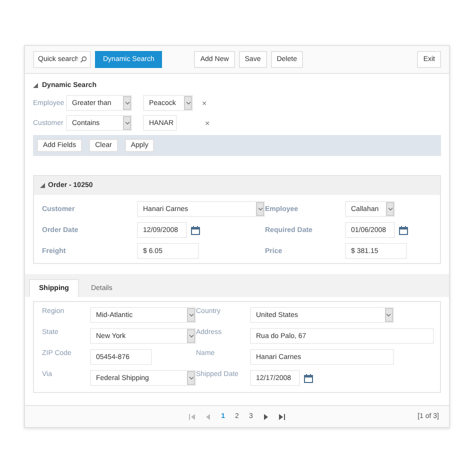 The height and width of the screenshot is (474, 474). What do you see at coordinates (83, 59) in the screenshot?
I see `search-icon` at bounding box center [83, 59].